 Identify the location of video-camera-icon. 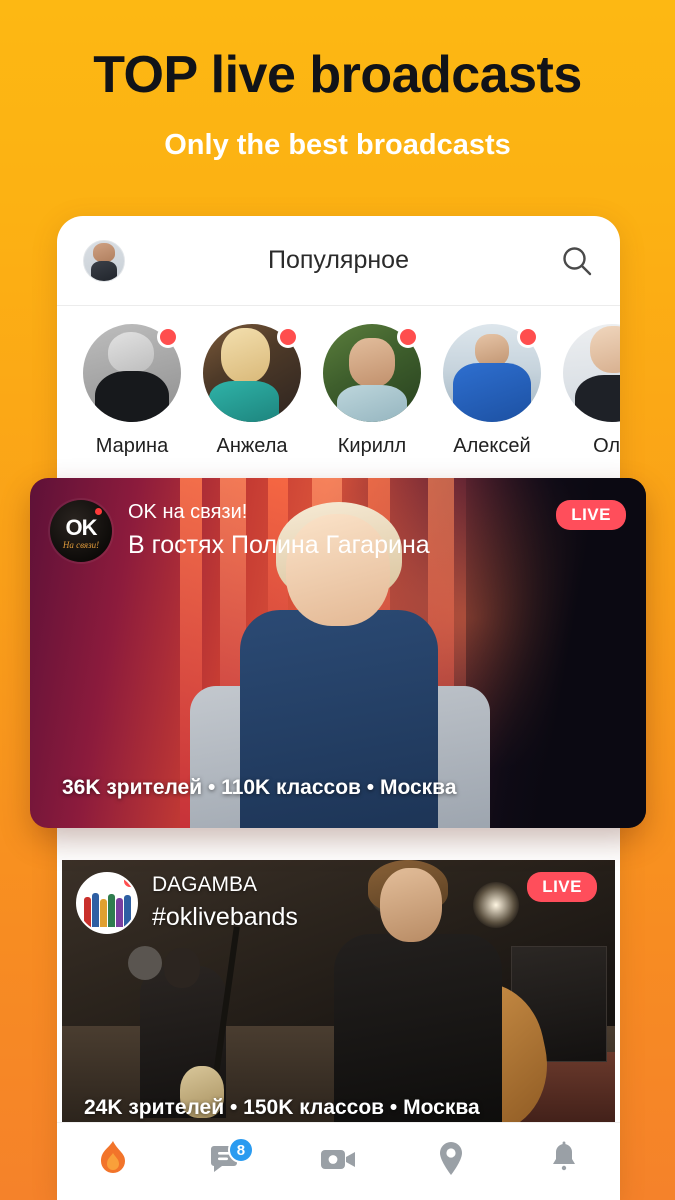
(338, 1161).